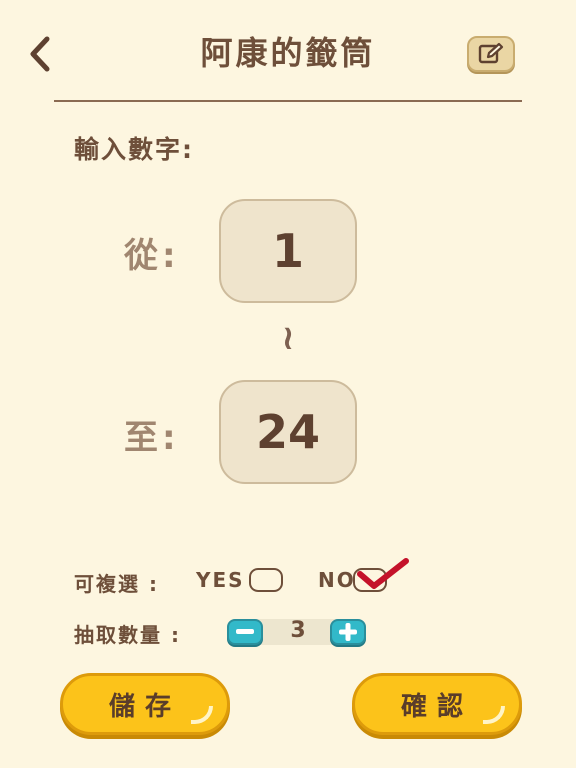 The width and height of the screenshot is (576, 768). What do you see at coordinates (288, 101) in the screenshot?
I see `header-divider` at bounding box center [288, 101].